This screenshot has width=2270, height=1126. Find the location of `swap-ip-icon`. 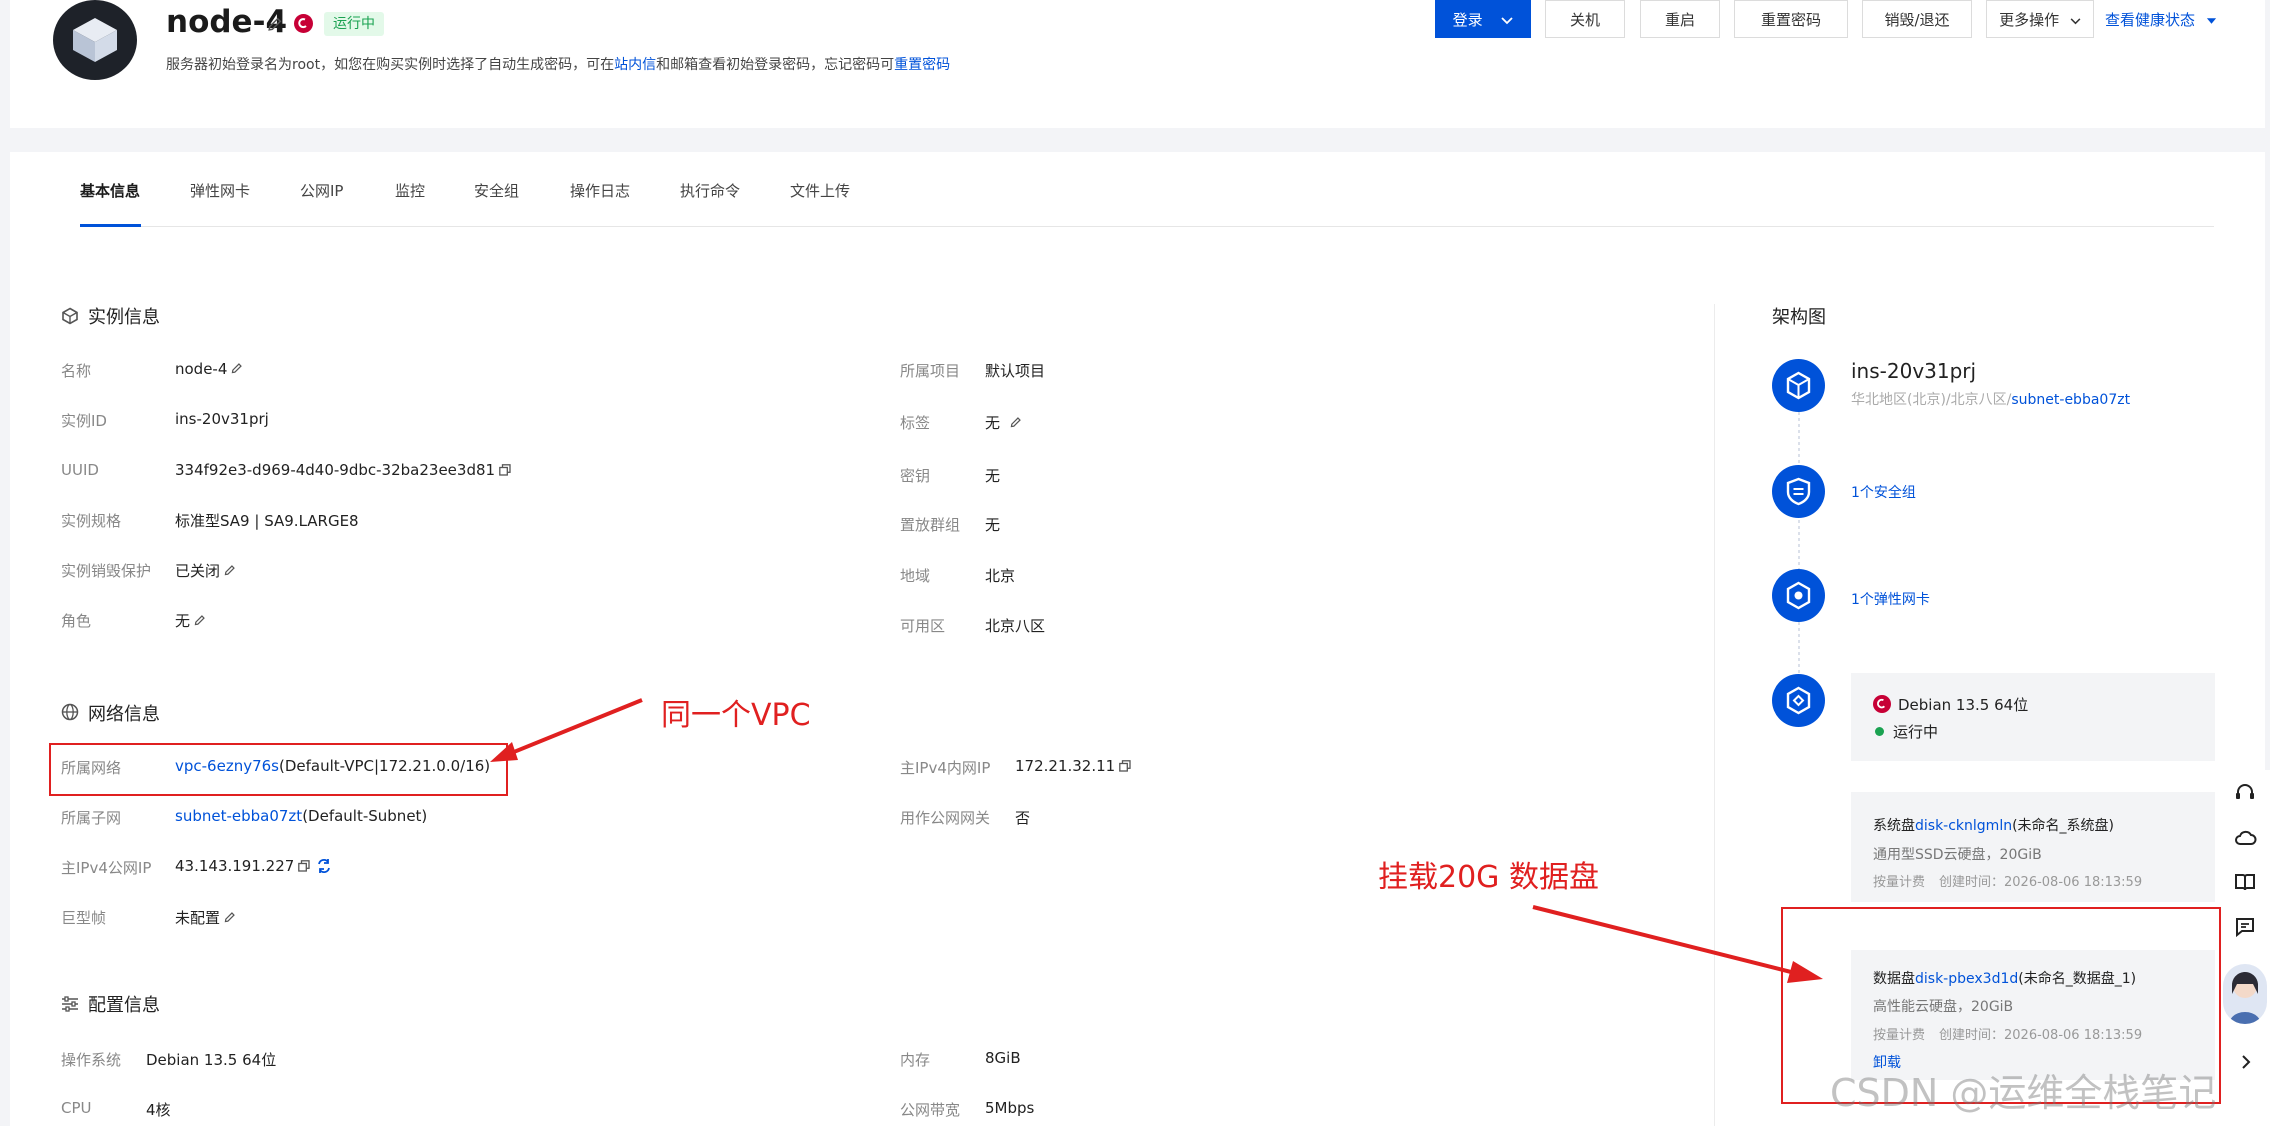

swap-ip-icon is located at coordinates (324, 866).